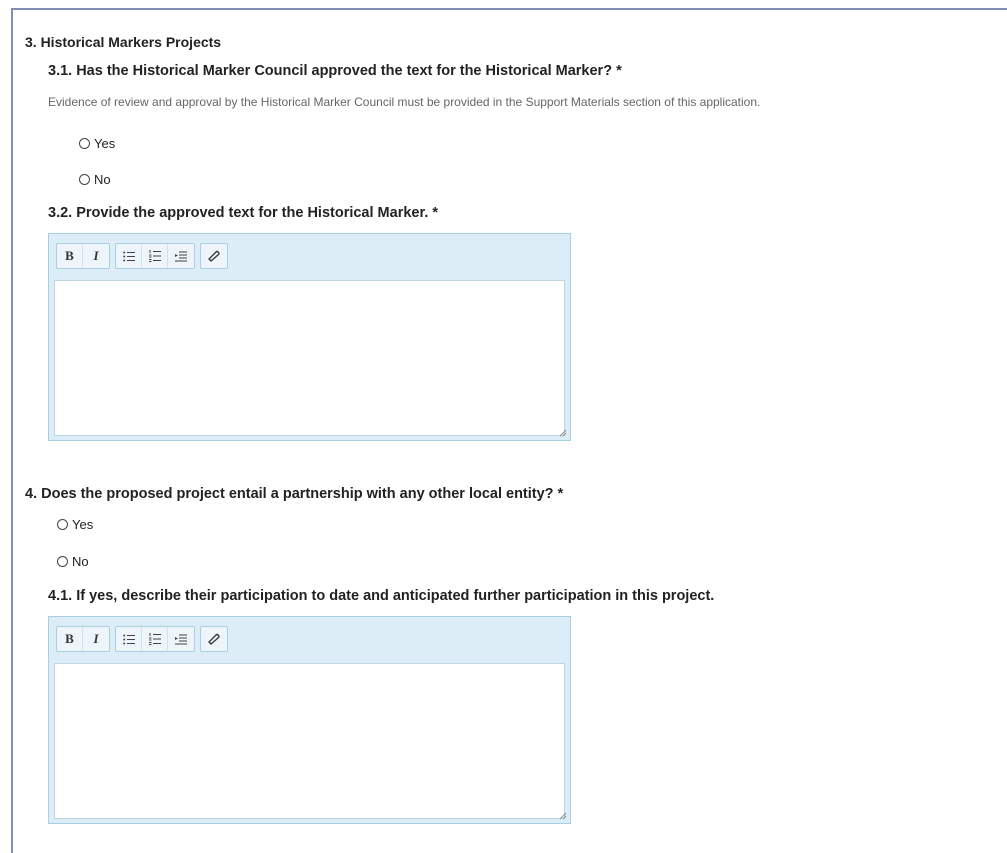 Image resolution: width=1007 pixels, height=853 pixels. I want to click on rich-text-editor-4-1: B I, so click(309, 720).